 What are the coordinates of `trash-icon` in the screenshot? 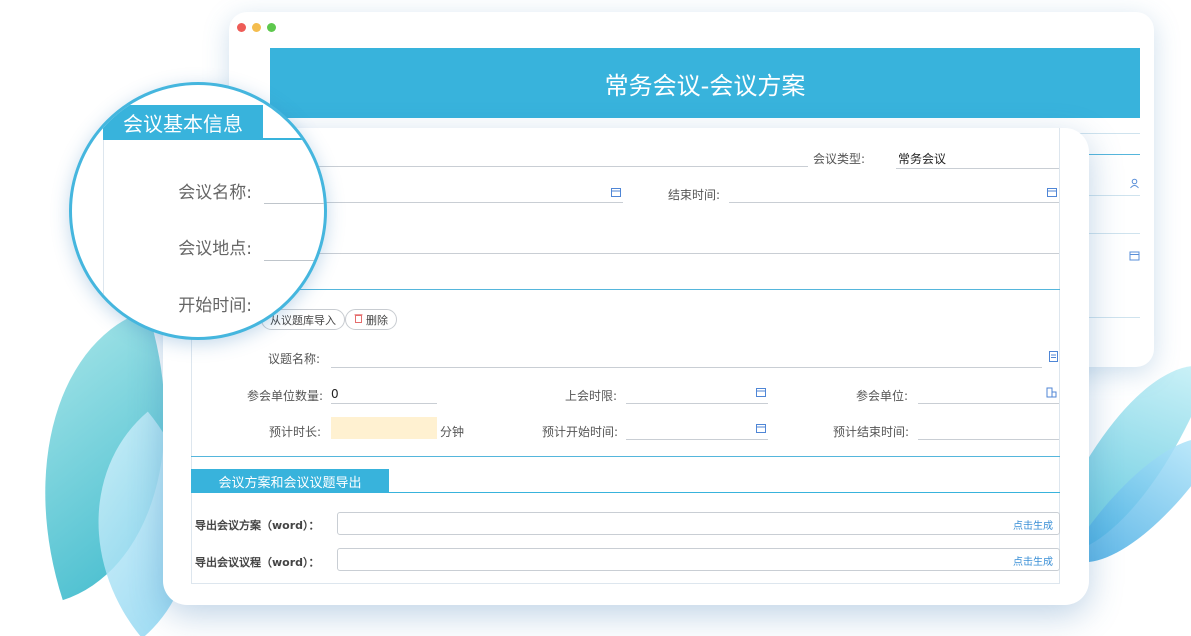 It's located at (358, 319).